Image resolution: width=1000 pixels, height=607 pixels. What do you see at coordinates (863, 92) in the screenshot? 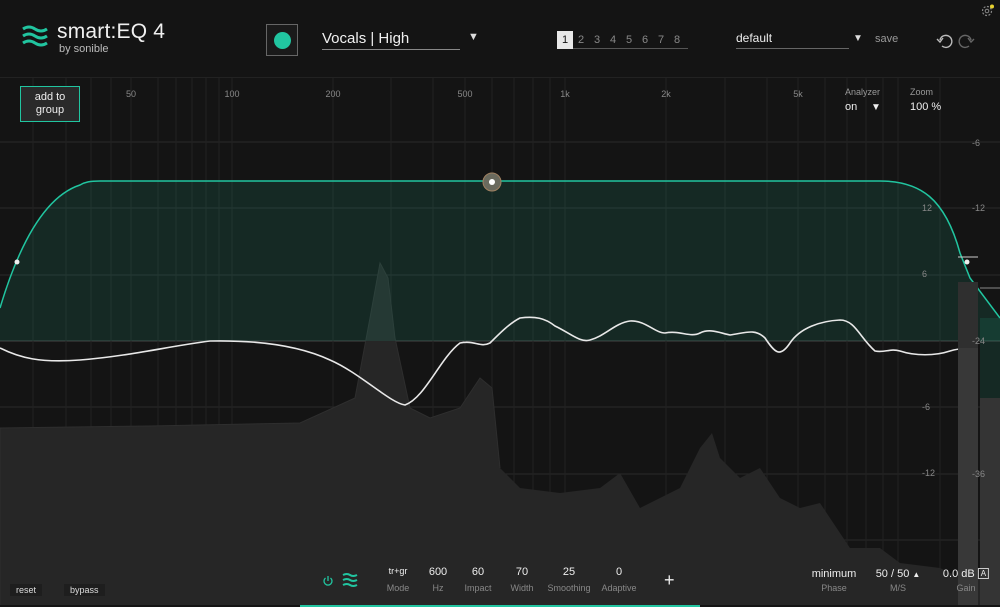
I see `analyzer-label: Analyzer` at bounding box center [863, 92].